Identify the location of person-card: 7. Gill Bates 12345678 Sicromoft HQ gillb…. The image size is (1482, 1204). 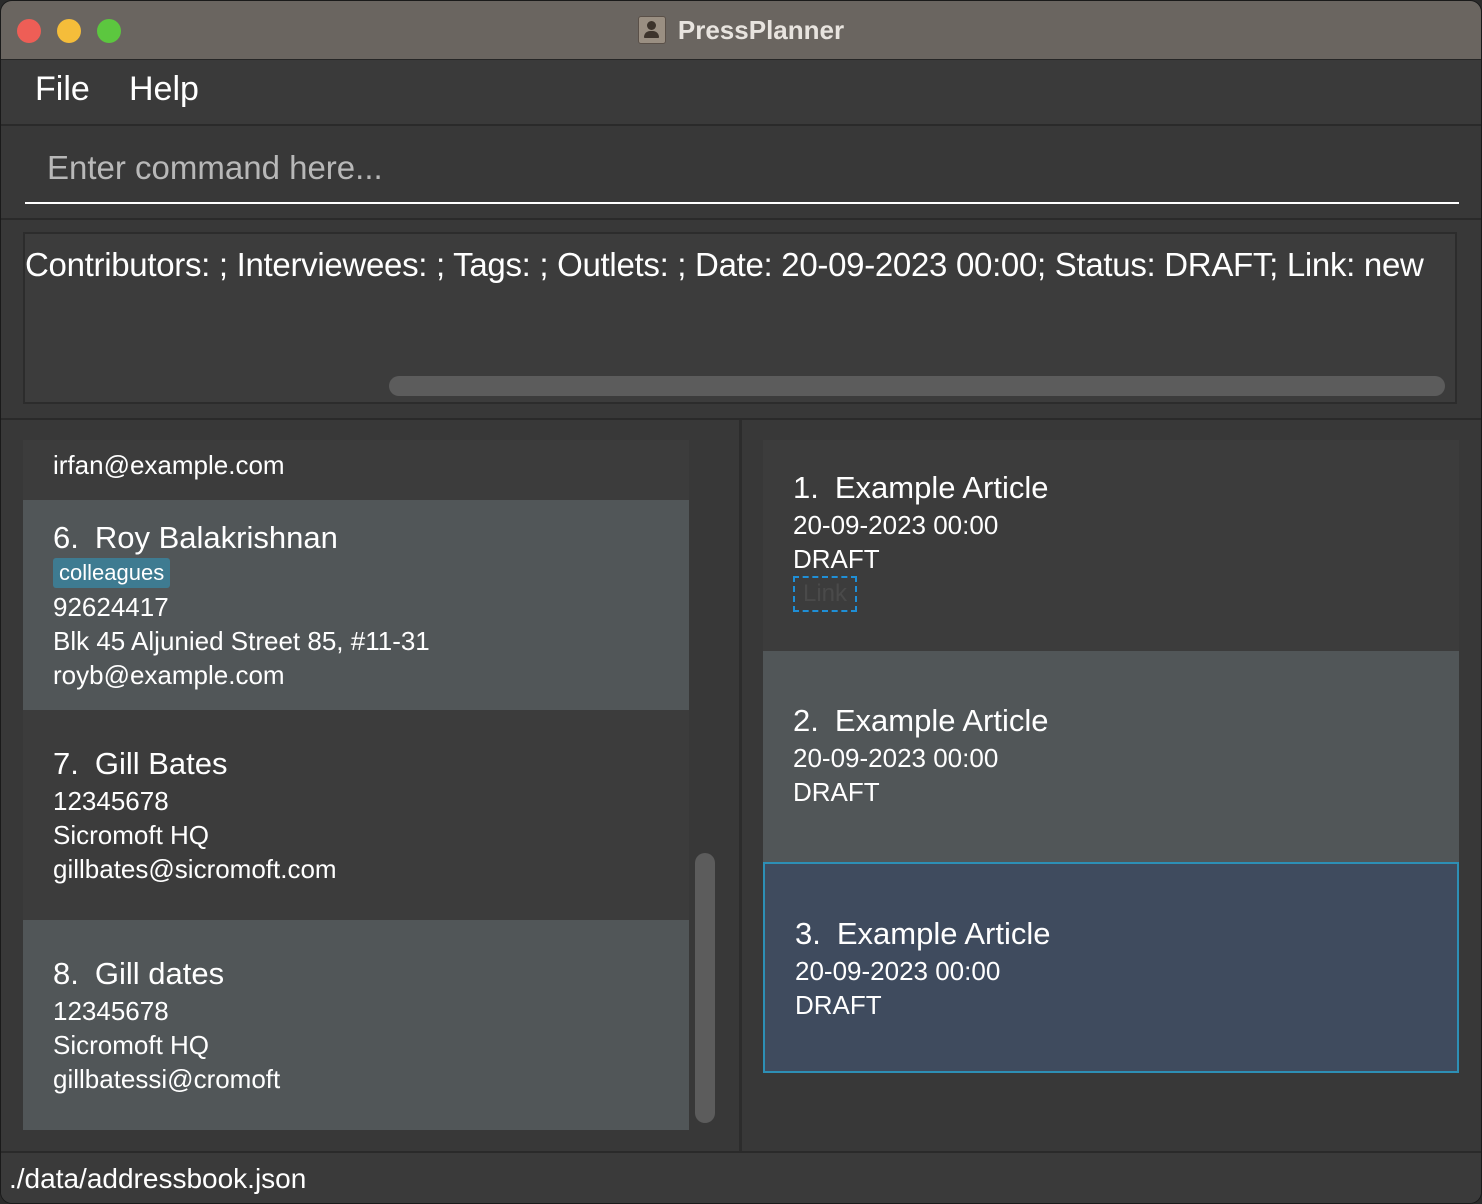
(356, 815).